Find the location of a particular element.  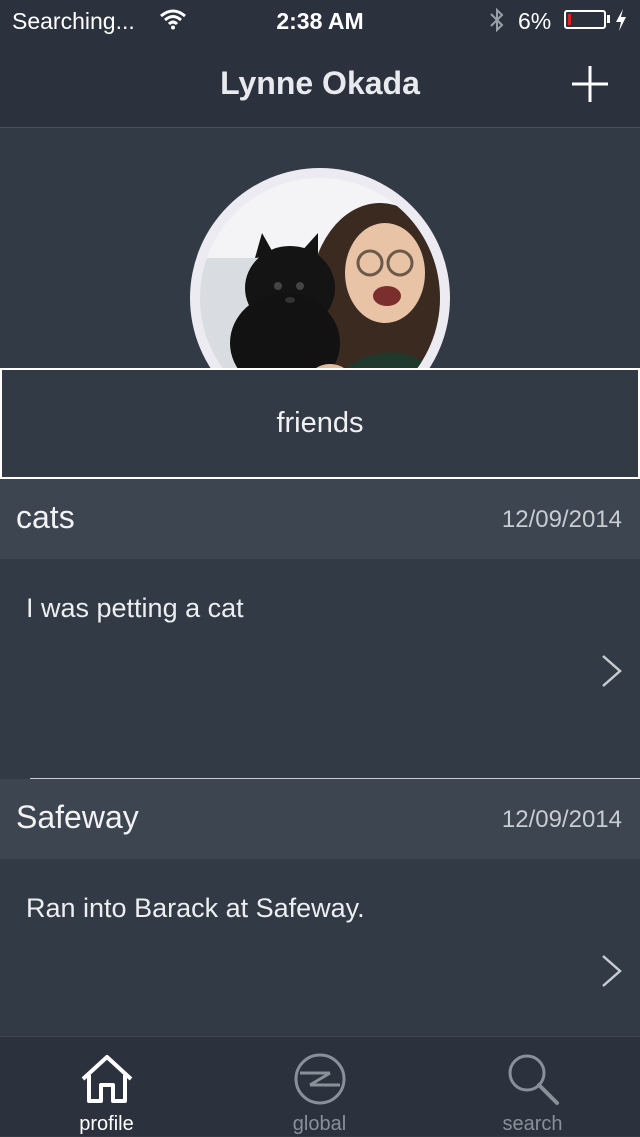

battery-nub is located at coordinates (608, 19).